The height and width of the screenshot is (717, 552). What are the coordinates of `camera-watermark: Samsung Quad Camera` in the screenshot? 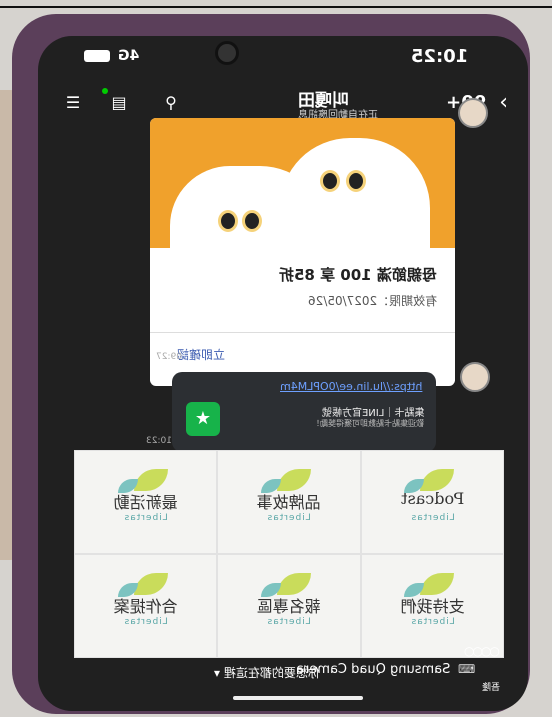 It's located at (373, 669).